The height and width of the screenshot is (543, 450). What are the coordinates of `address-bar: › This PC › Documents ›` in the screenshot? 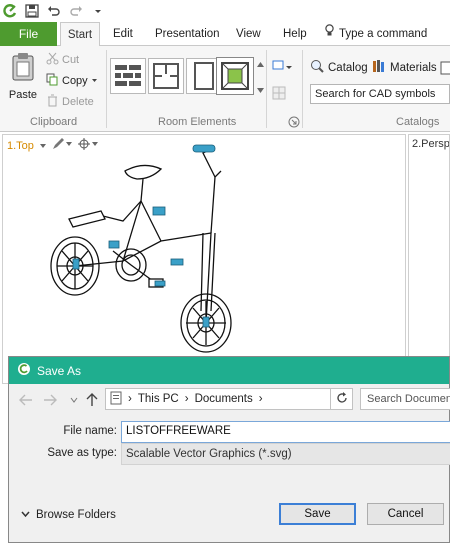 It's located at (218, 399).